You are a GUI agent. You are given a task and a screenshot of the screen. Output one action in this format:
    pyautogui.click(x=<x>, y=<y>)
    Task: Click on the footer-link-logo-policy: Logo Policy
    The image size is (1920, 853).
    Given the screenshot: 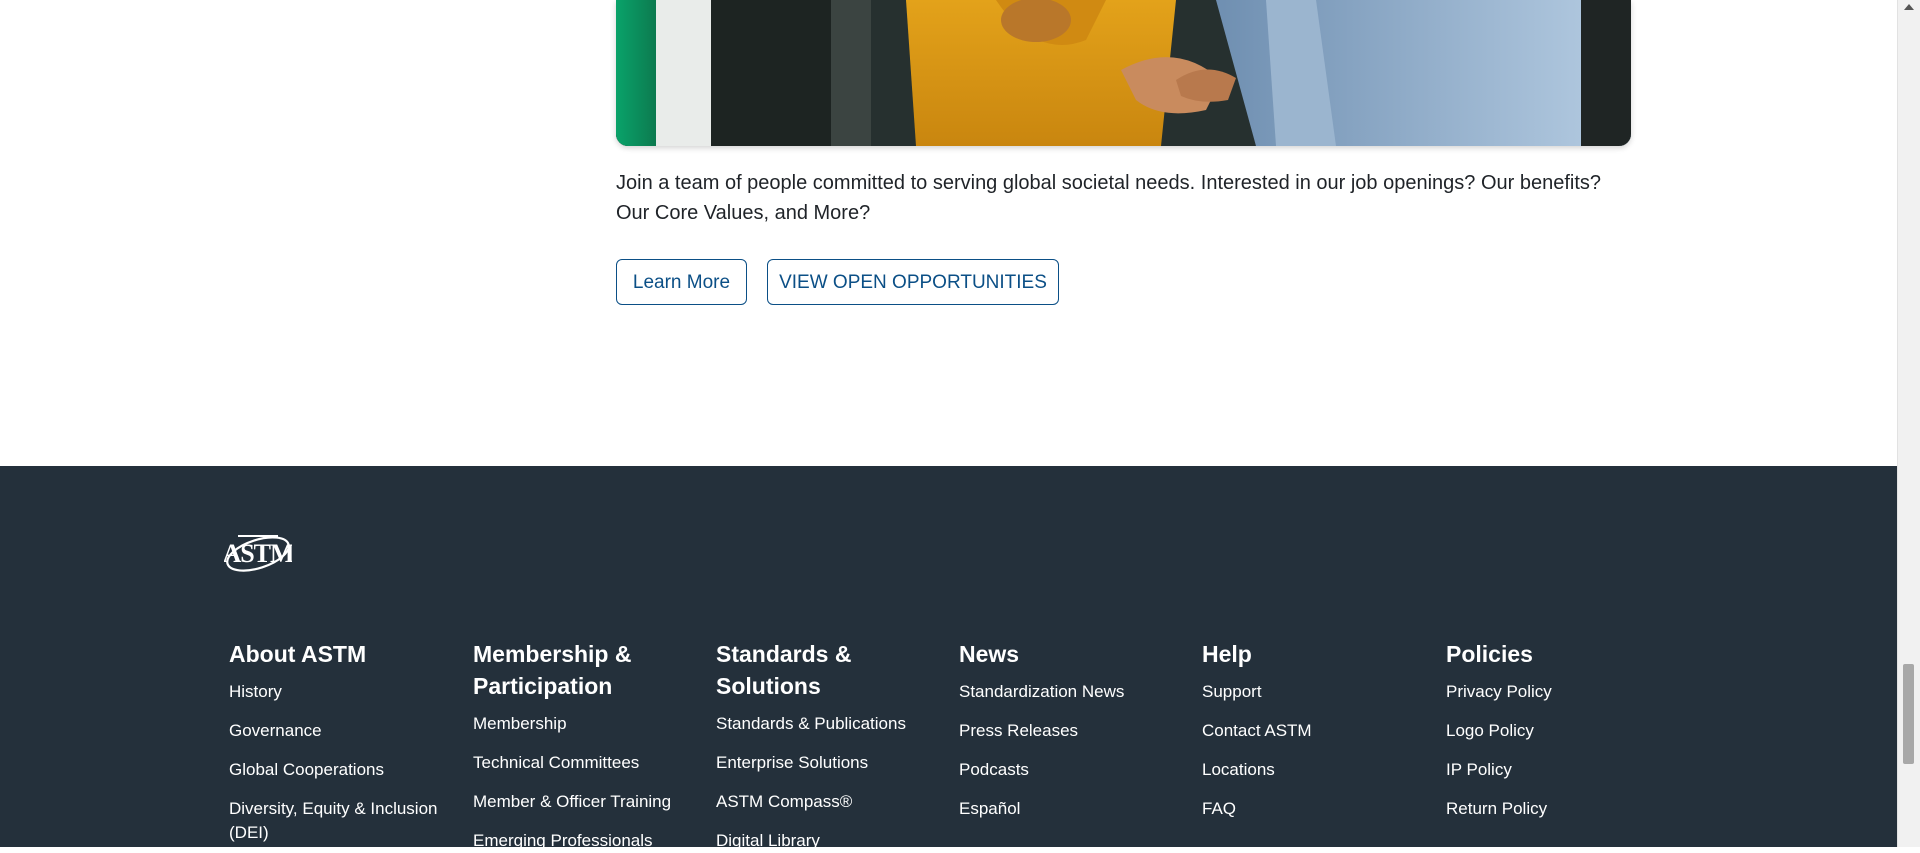 What is the action you would take?
    pyautogui.click(x=1561, y=731)
    